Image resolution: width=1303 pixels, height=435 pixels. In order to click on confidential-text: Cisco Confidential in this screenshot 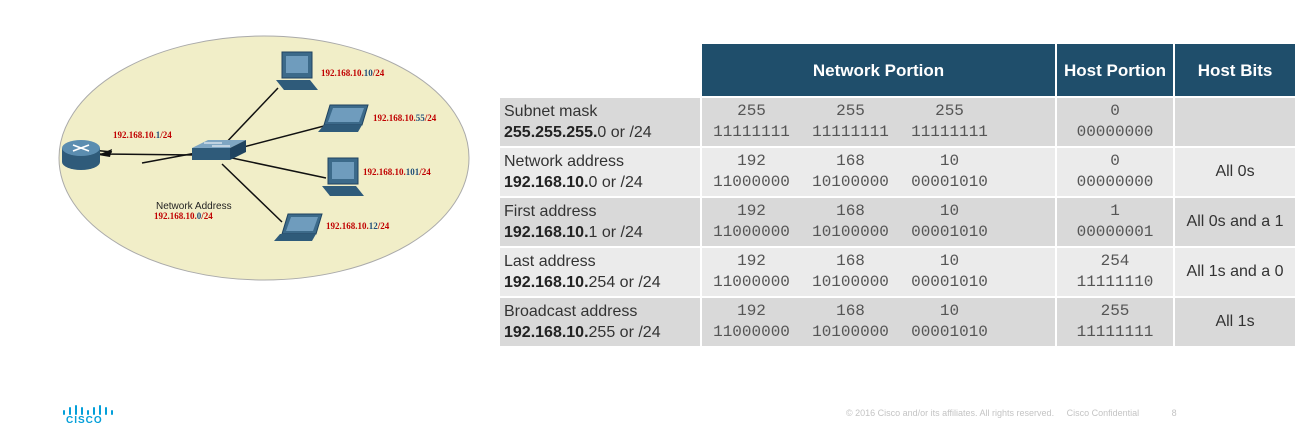, I will do `click(1103, 413)`.